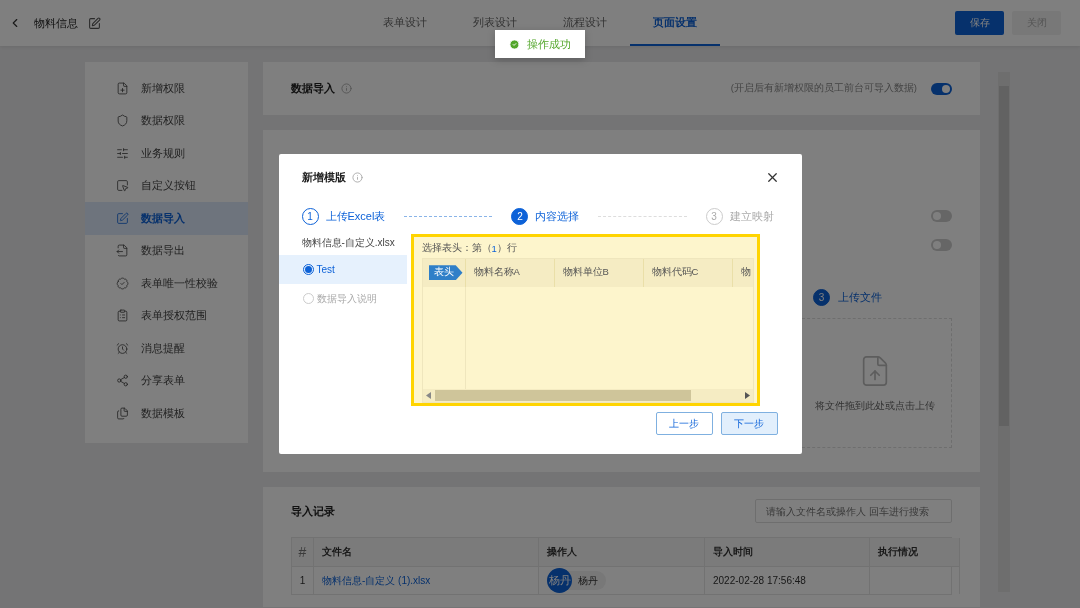  What do you see at coordinates (122, 348) in the screenshot?
I see `alarm-clock-icon` at bounding box center [122, 348].